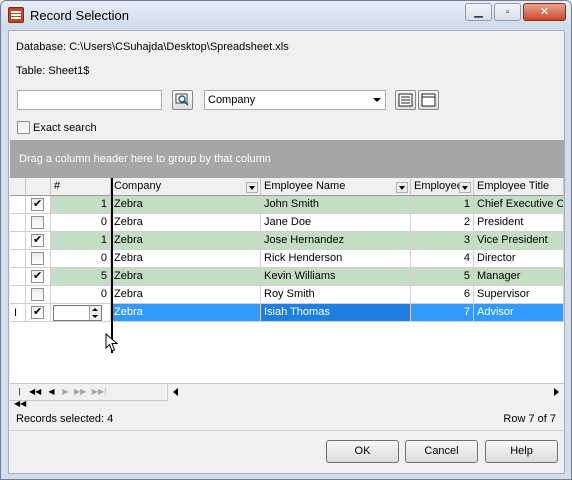  Describe the element at coordinates (65, 128) in the screenshot. I see `exact-search-label: Exact search` at that location.